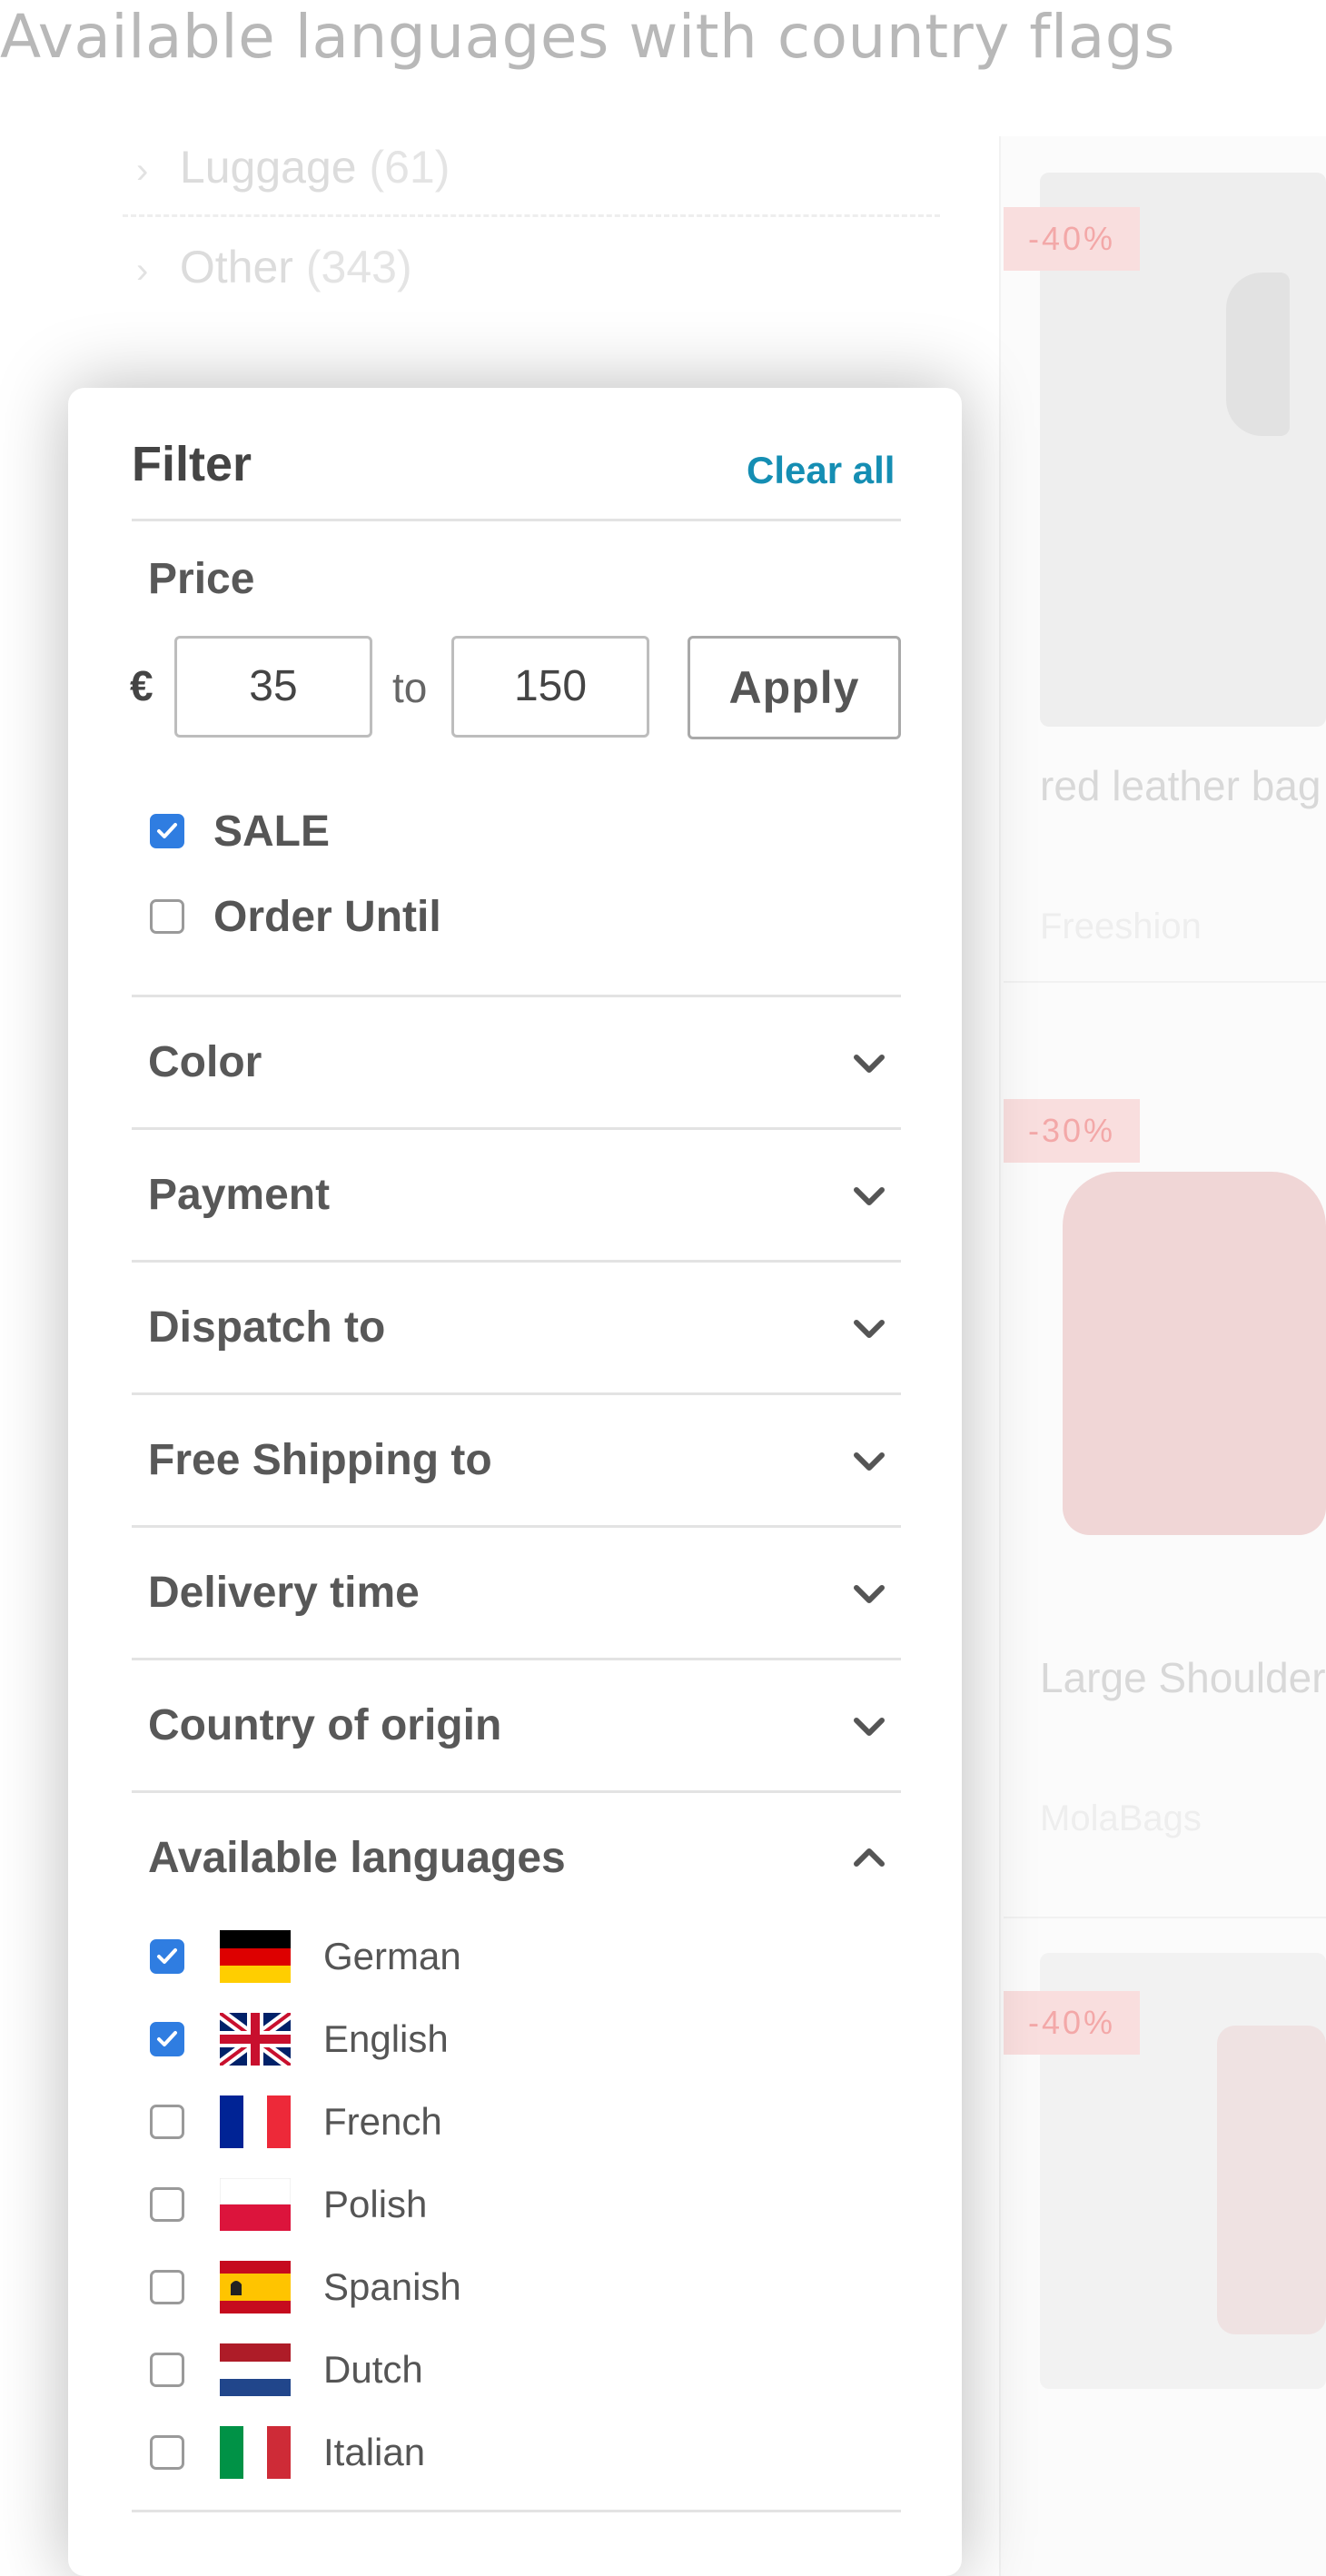 This screenshot has height=2576, width=1326. What do you see at coordinates (201, 579) in the screenshot?
I see `price-label: Price` at bounding box center [201, 579].